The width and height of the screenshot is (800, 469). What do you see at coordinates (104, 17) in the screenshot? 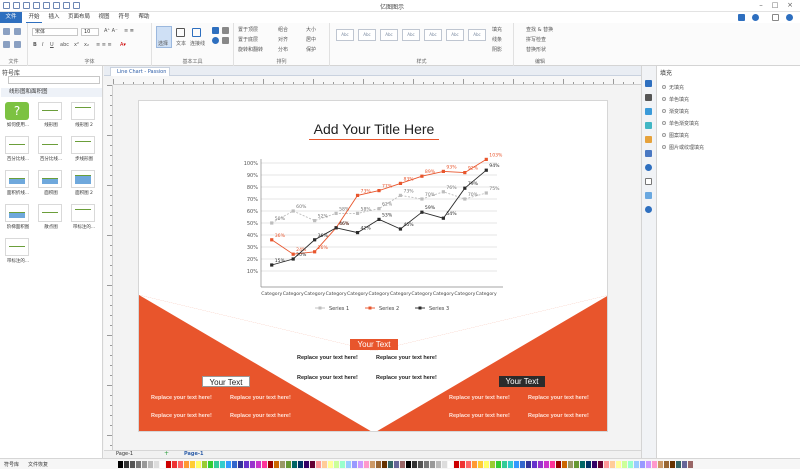
I see `tab-view: 视图` at bounding box center [104, 17].